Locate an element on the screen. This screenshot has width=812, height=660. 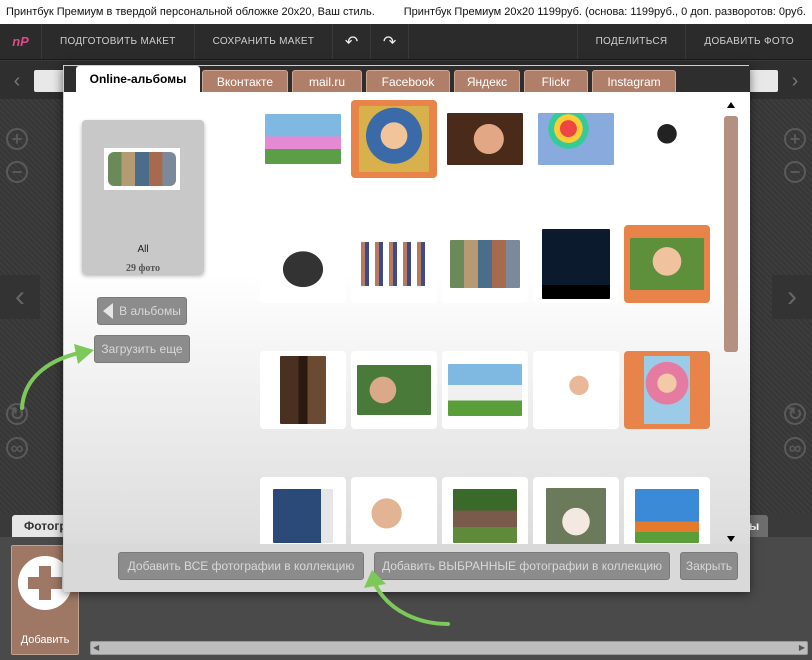
scroll-left-icon: ◀ is located at coordinates (96, 648).